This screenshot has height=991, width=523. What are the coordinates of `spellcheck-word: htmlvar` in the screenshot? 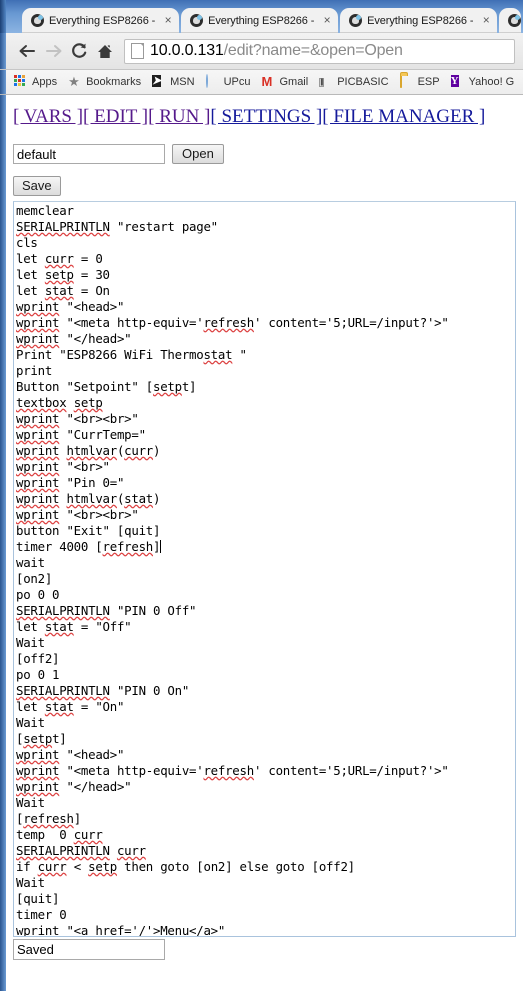 It's located at (91, 450).